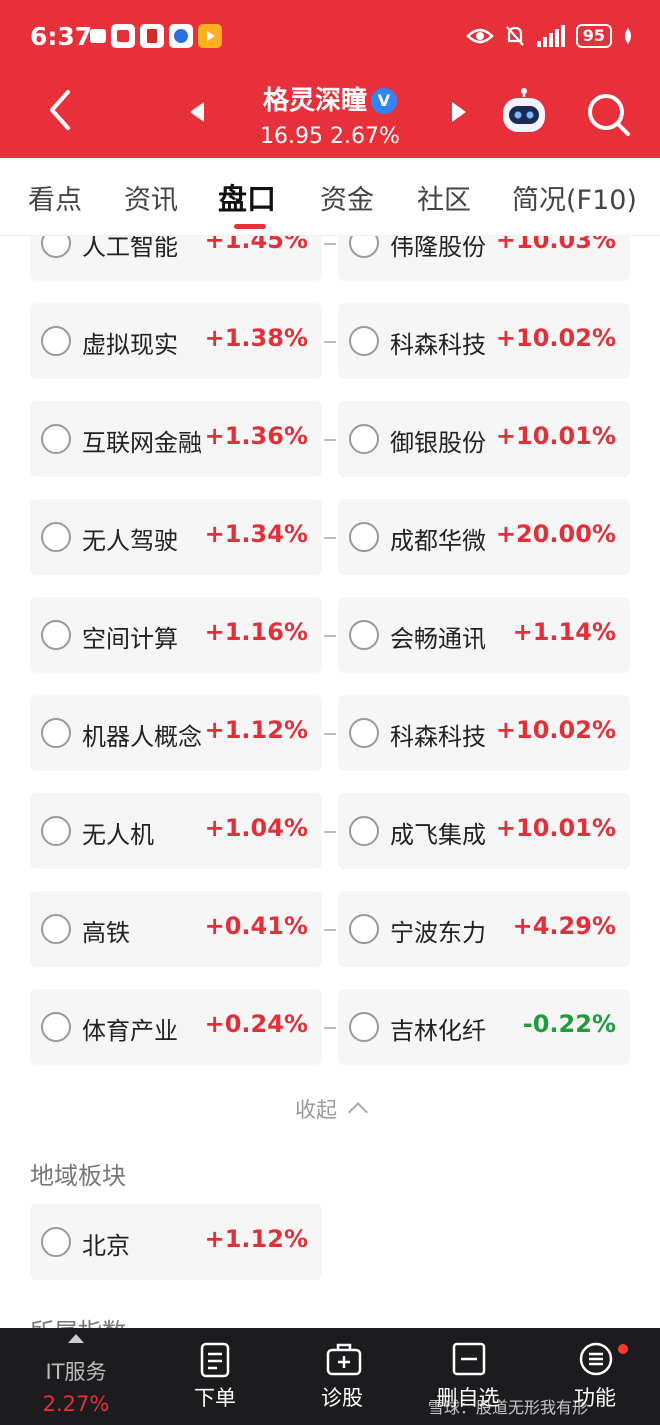 The image size is (660, 1425). I want to click on concept-sector-name: 人工智能, so click(130, 248).